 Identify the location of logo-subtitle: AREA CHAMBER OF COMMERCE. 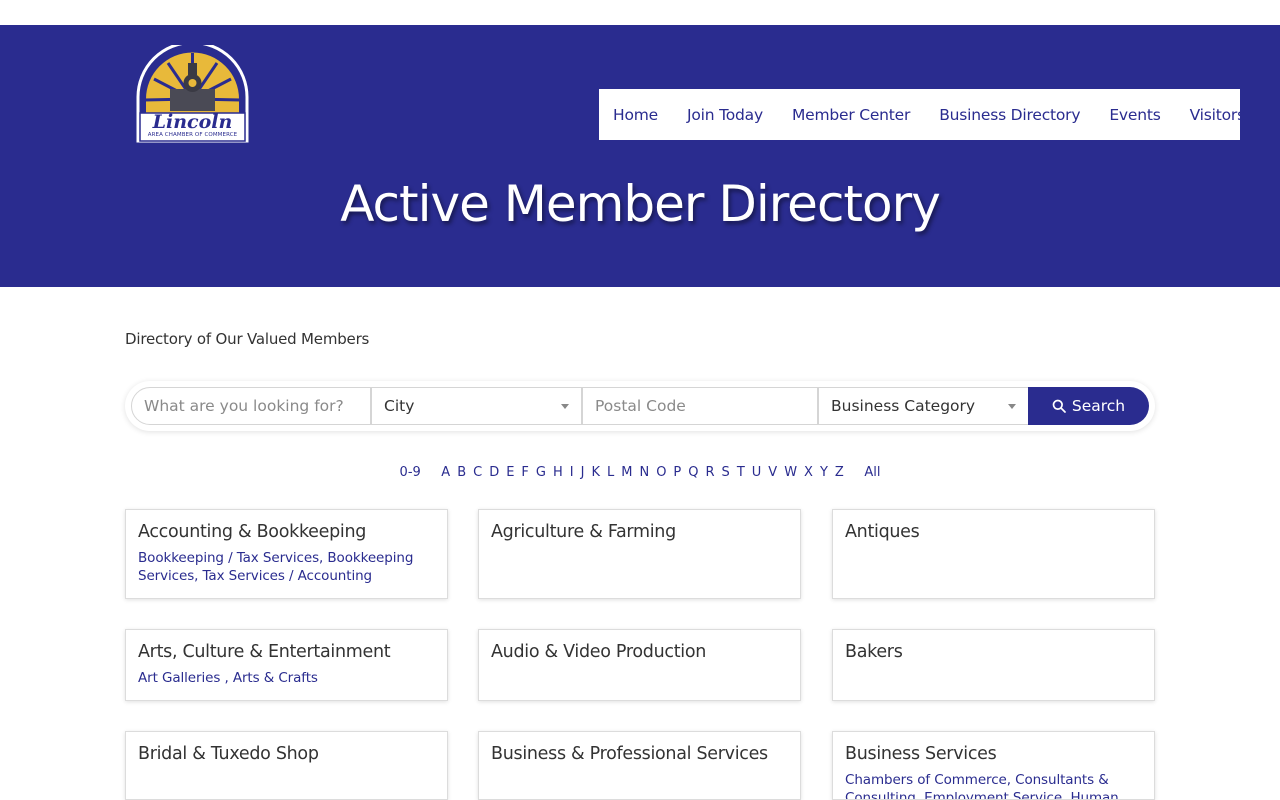
(192, 135).